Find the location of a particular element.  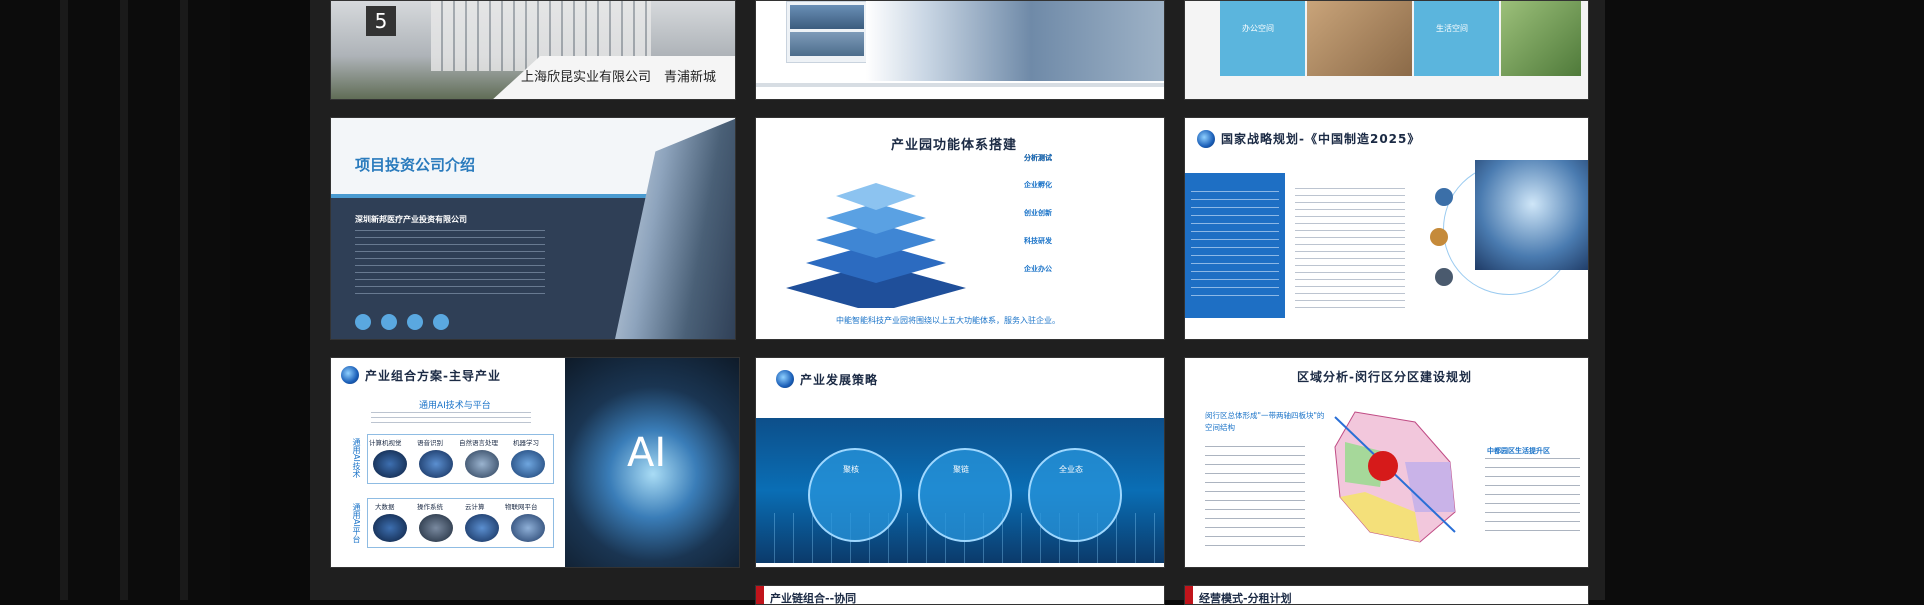

function-item-1-label: 分析测试 is located at coordinates (1038, 158).